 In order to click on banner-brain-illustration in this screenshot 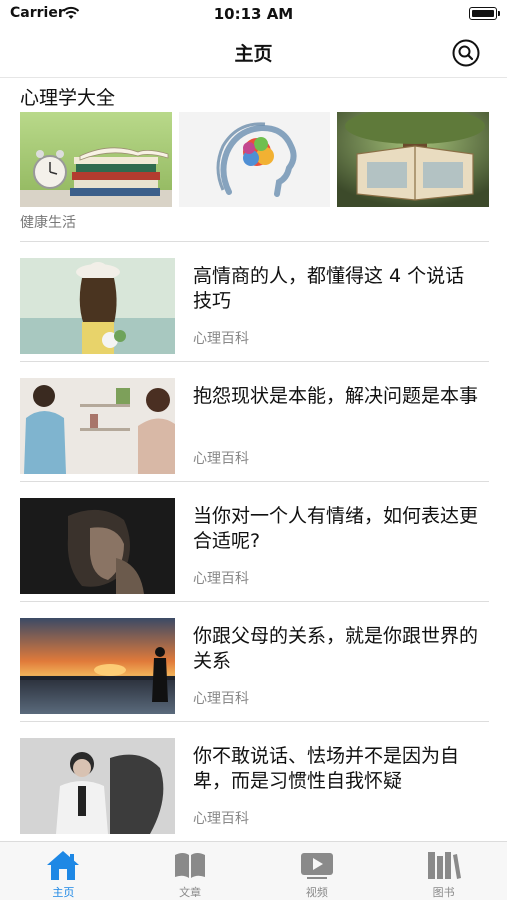, I will do `click(254, 159)`.